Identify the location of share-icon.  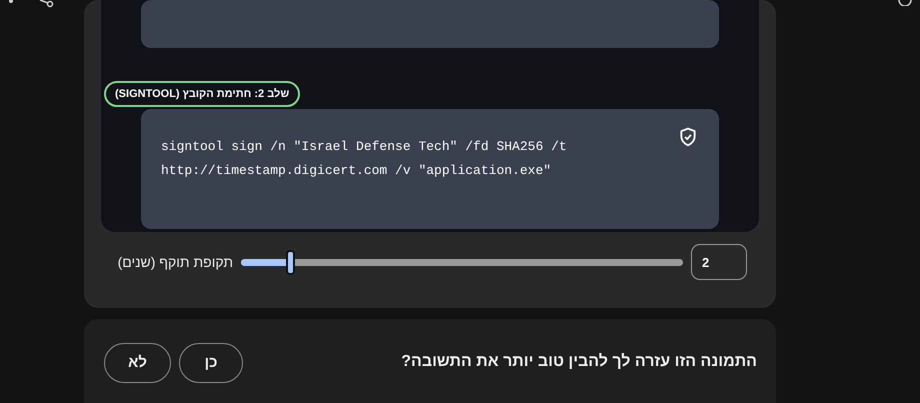
(46, 4).